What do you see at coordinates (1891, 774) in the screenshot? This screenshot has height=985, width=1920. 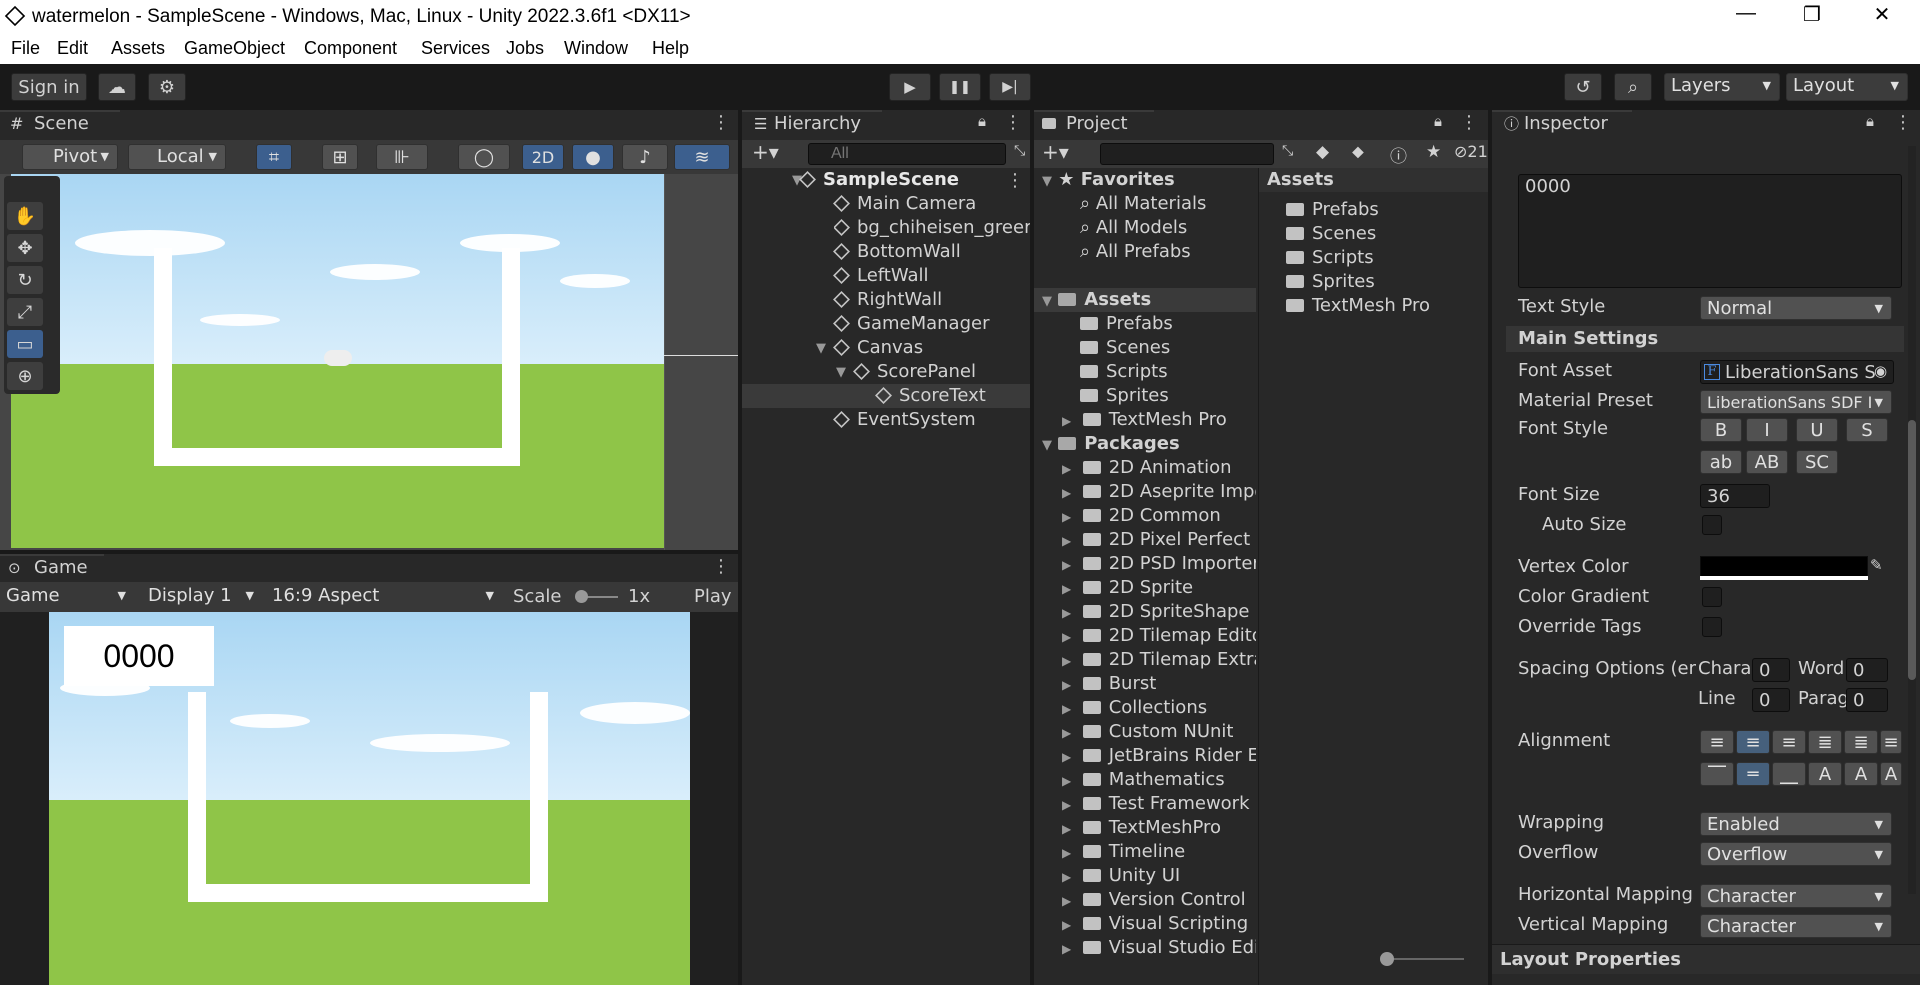 I see `valign-capline-icon: A` at bounding box center [1891, 774].